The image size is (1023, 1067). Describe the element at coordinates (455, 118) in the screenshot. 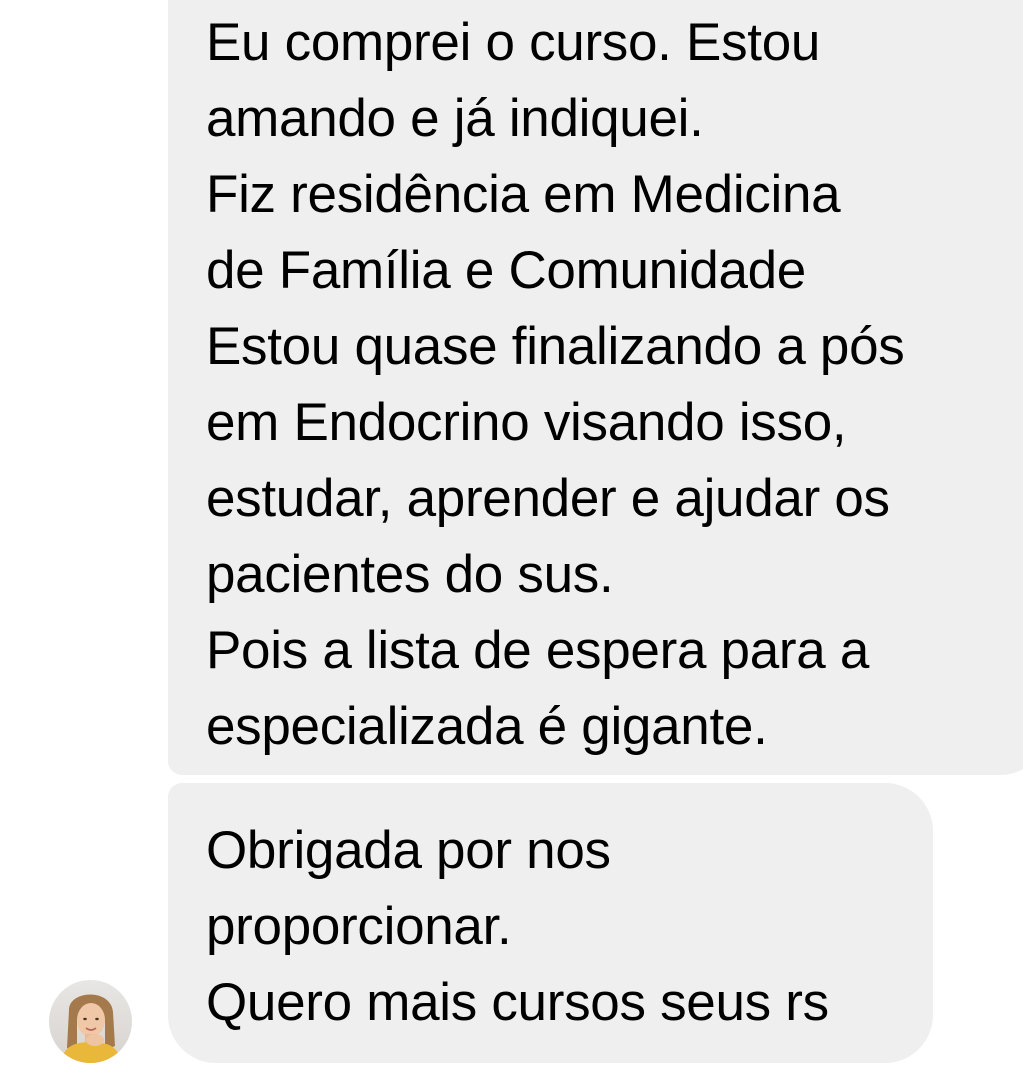

I see `message-line: amando e já indiquei.` at that location.